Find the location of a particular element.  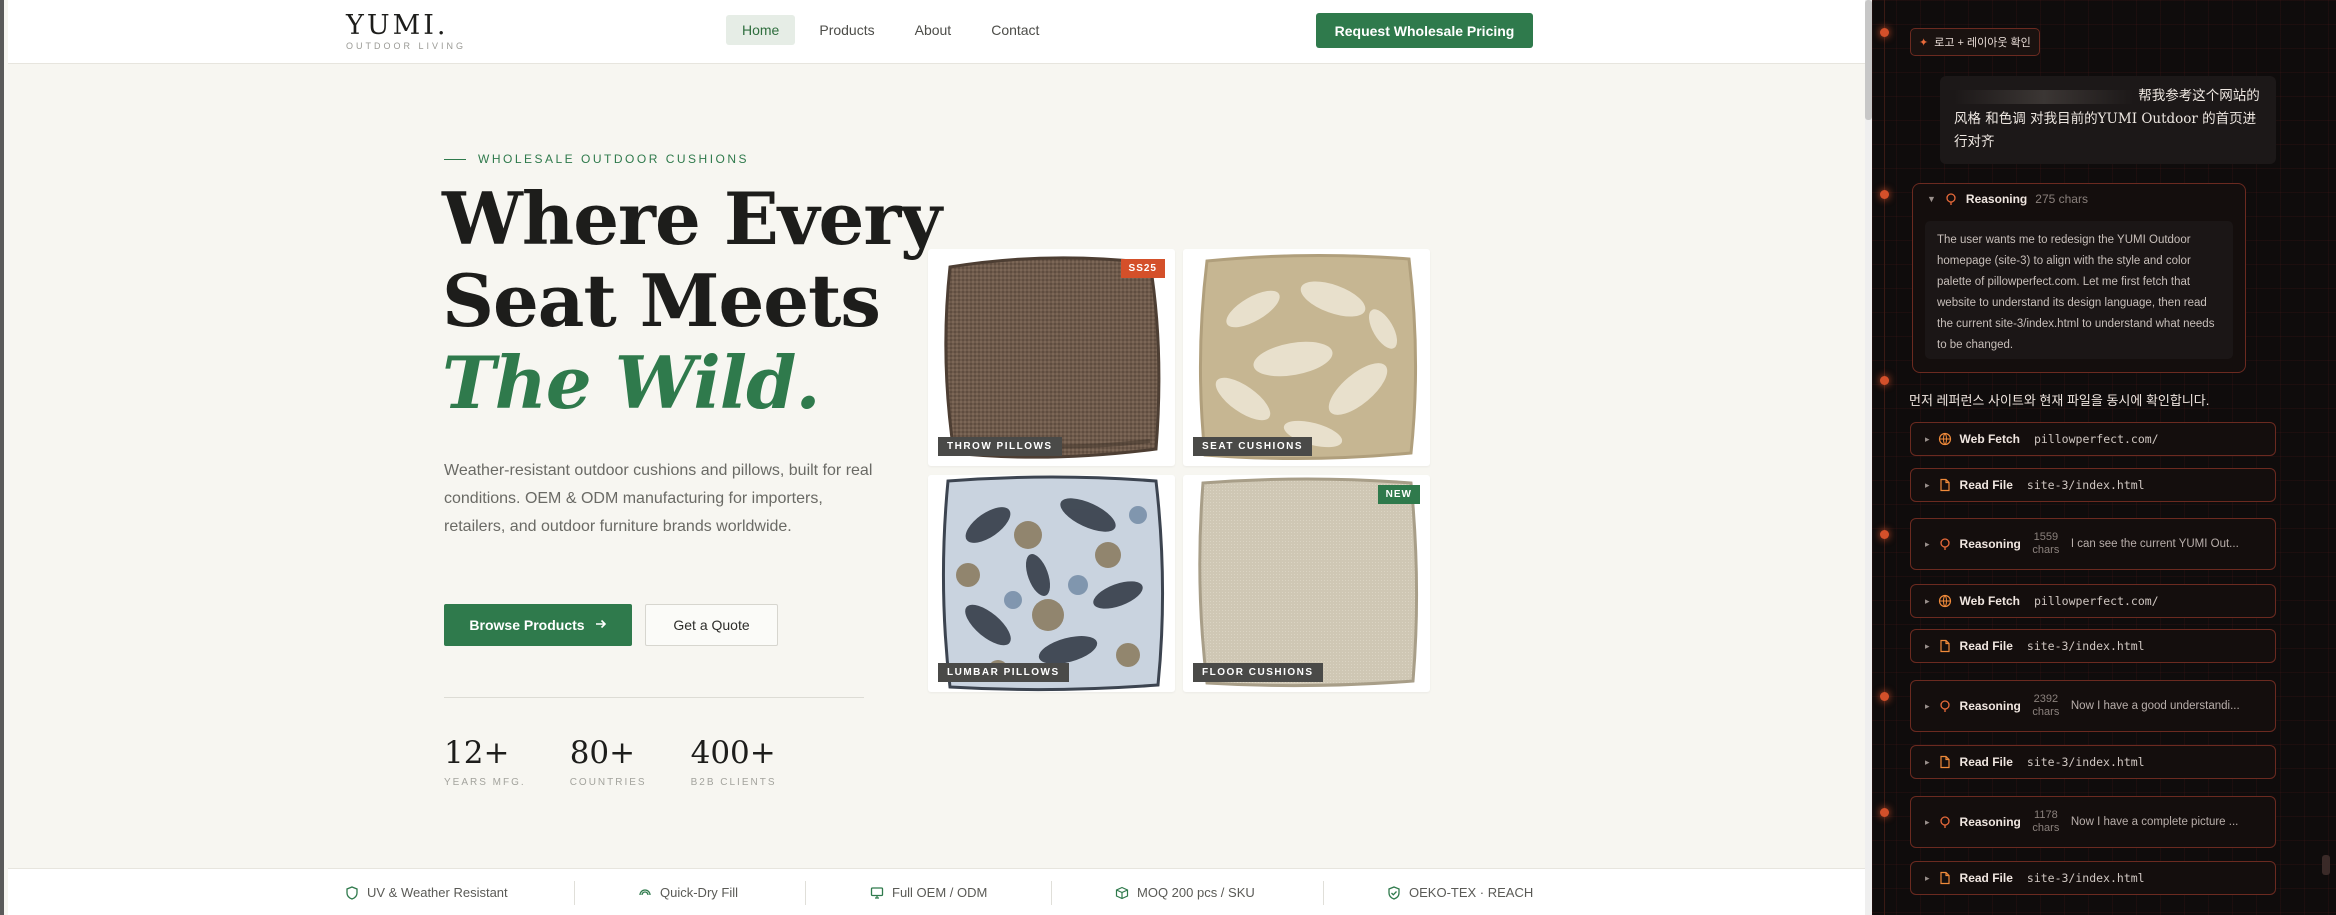

timeline-rail is located at coordinates (1884, 457).